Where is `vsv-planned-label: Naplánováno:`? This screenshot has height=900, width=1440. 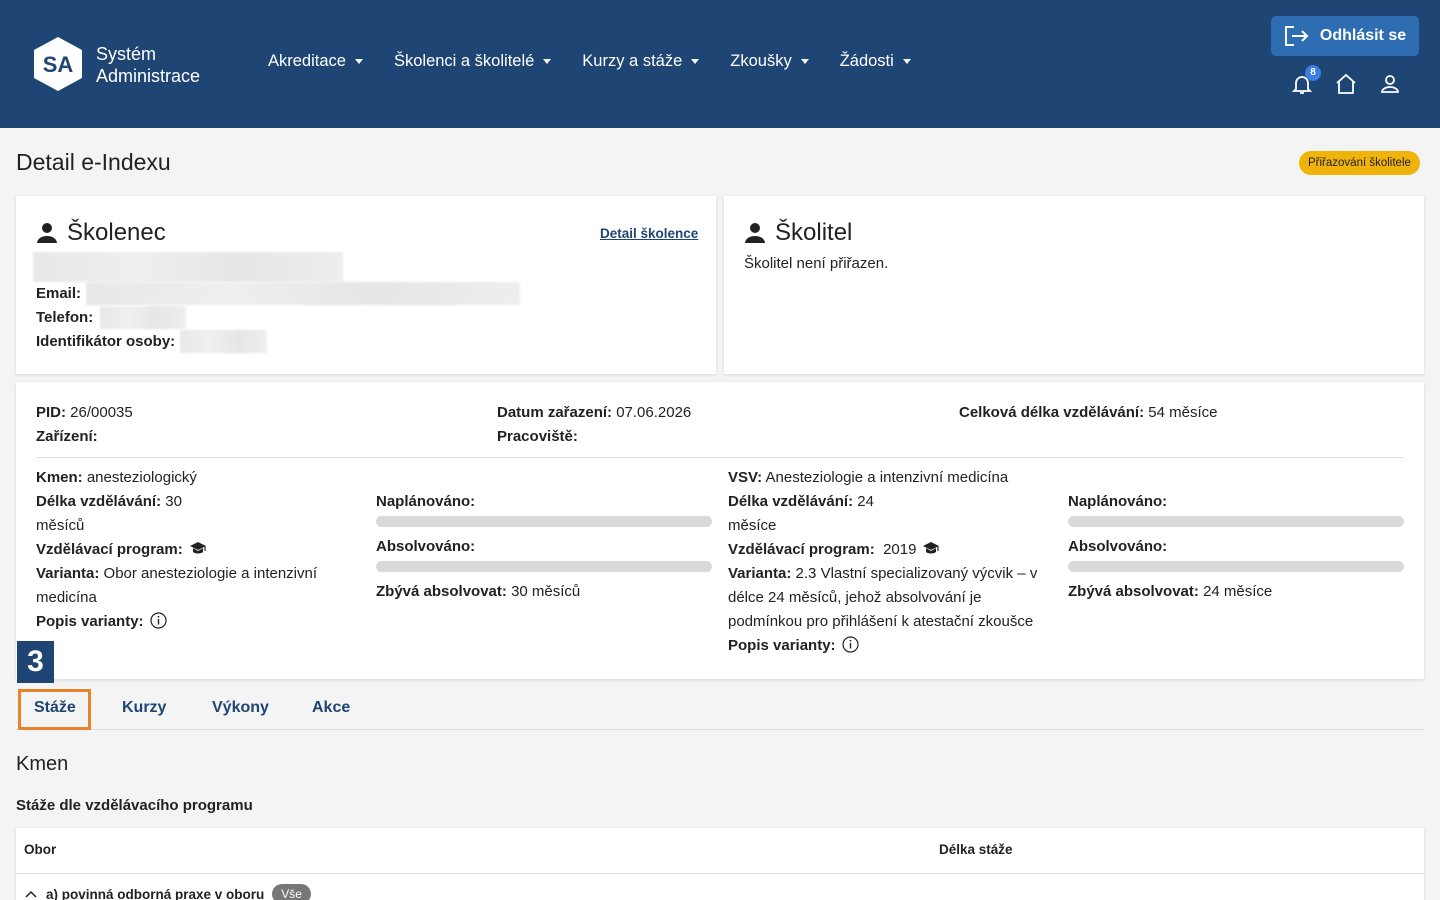 vsv-planned-label: Naplánováno: is located at coordinates (1117, 502).